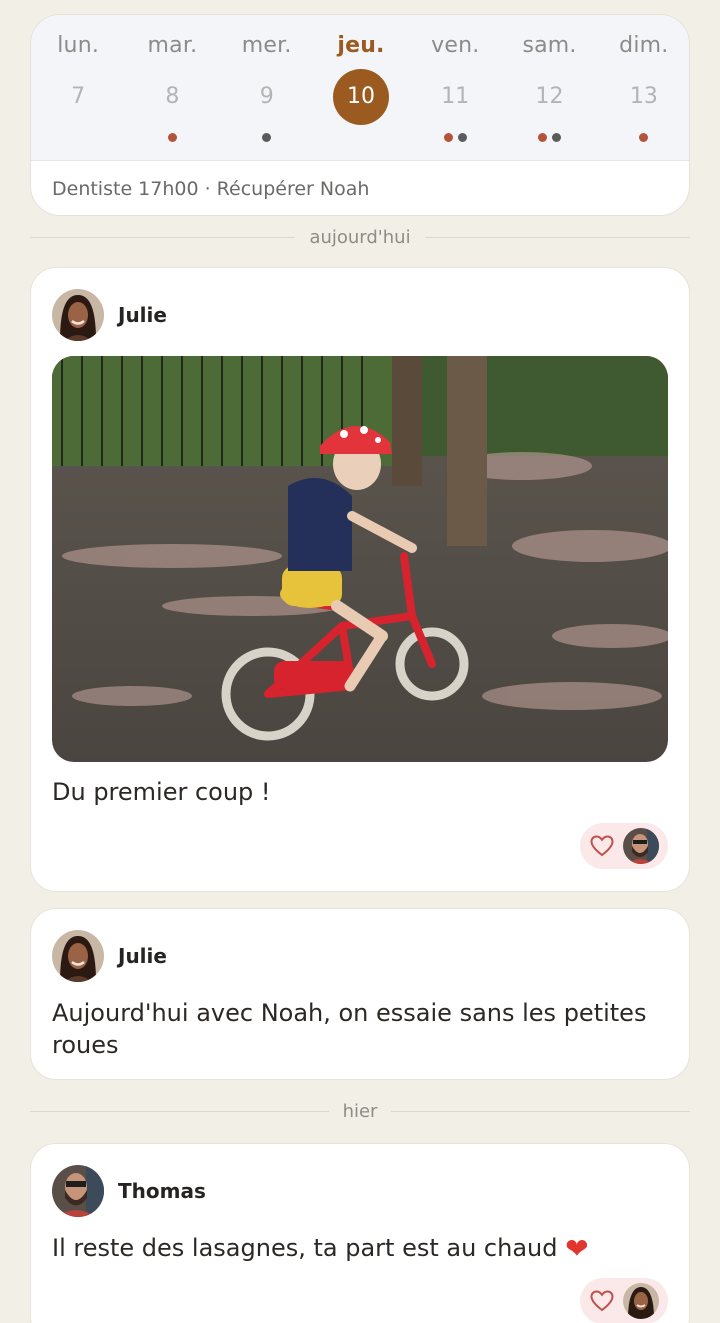  What do you see at coordinates (455, 96) in the screenshot?
I see `day-number: 11` at bounding box center [455, 96].